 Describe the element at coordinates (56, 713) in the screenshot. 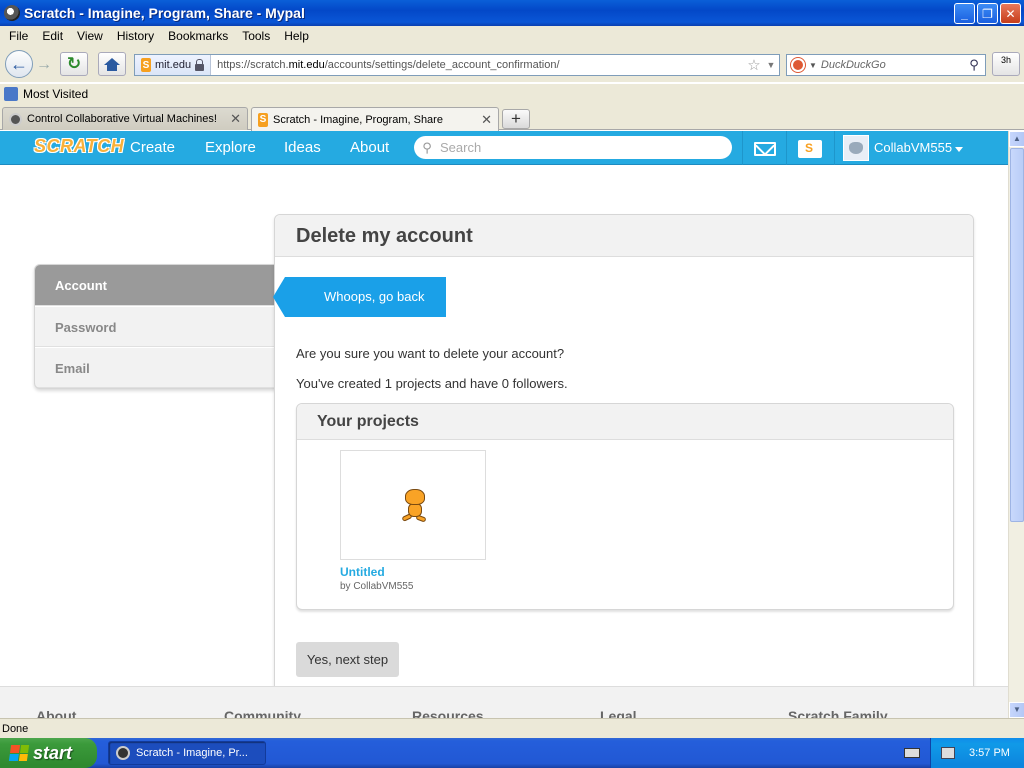

I see `footer-heading-about: About` at that location.